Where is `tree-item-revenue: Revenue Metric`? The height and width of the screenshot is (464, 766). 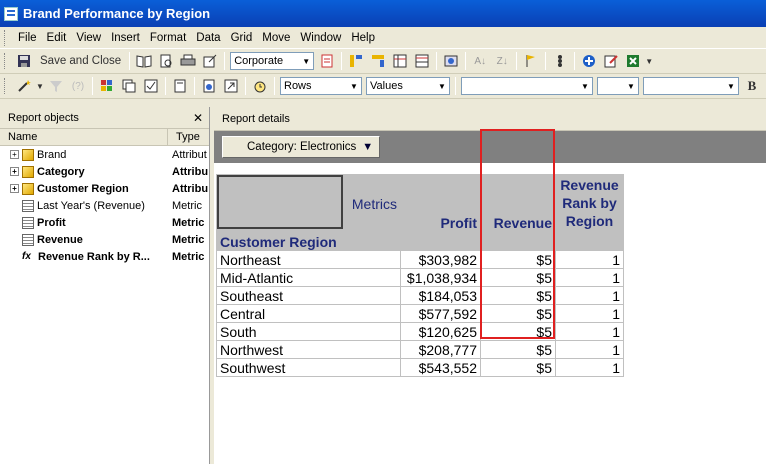 tree-item-revenue: Revenue Metric is located at coordinates (104, 239).